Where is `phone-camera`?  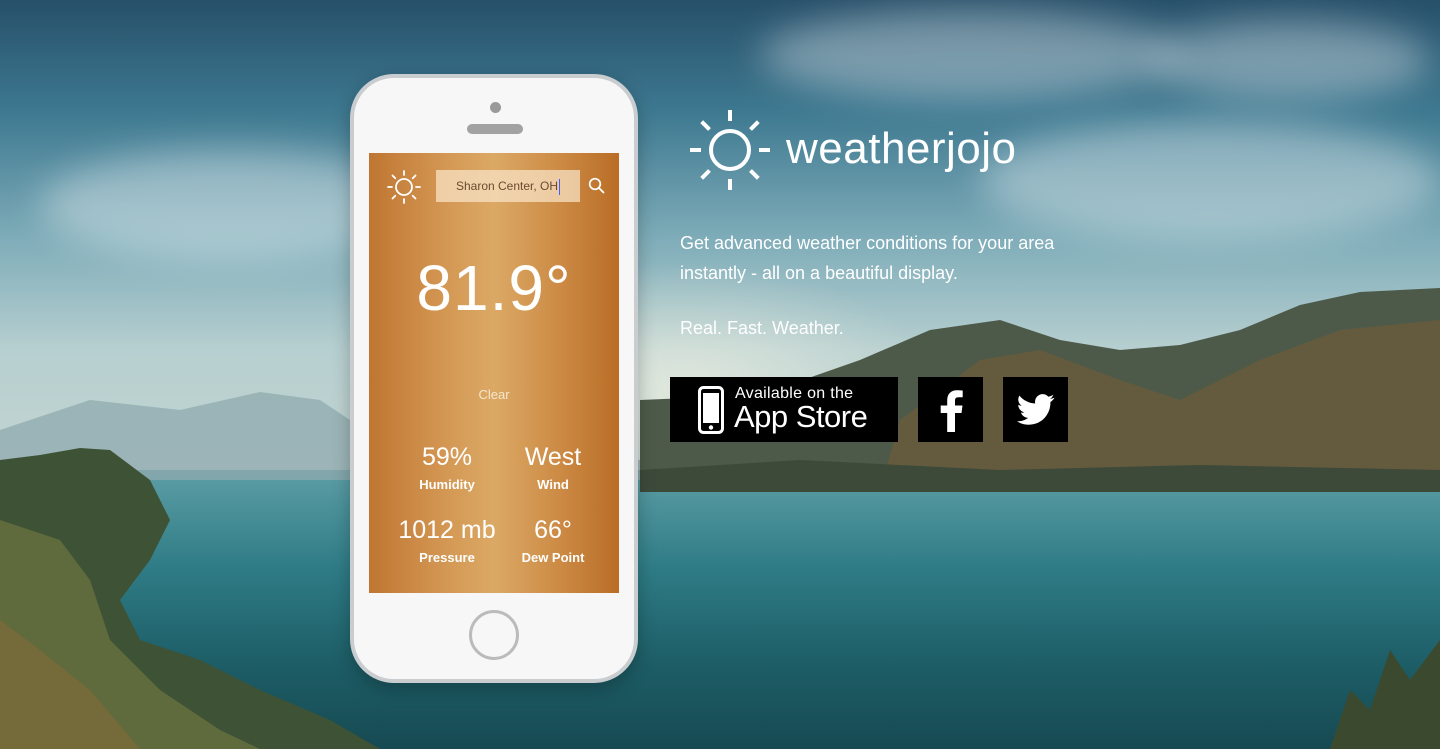
phone-camera is located at coordinates (495, 107).